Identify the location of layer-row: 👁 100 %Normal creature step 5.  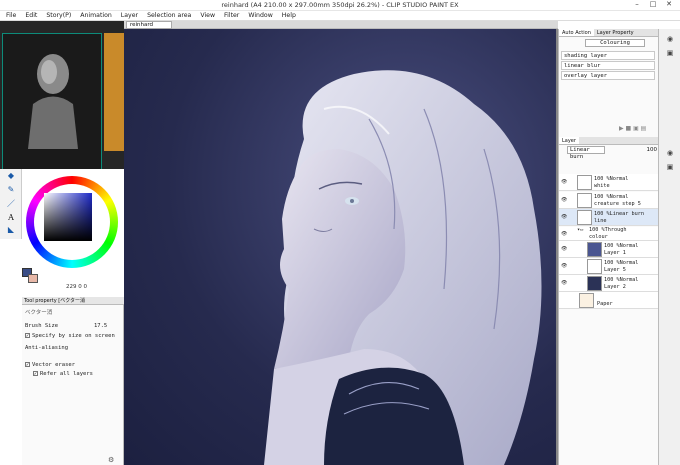
(609, 200).